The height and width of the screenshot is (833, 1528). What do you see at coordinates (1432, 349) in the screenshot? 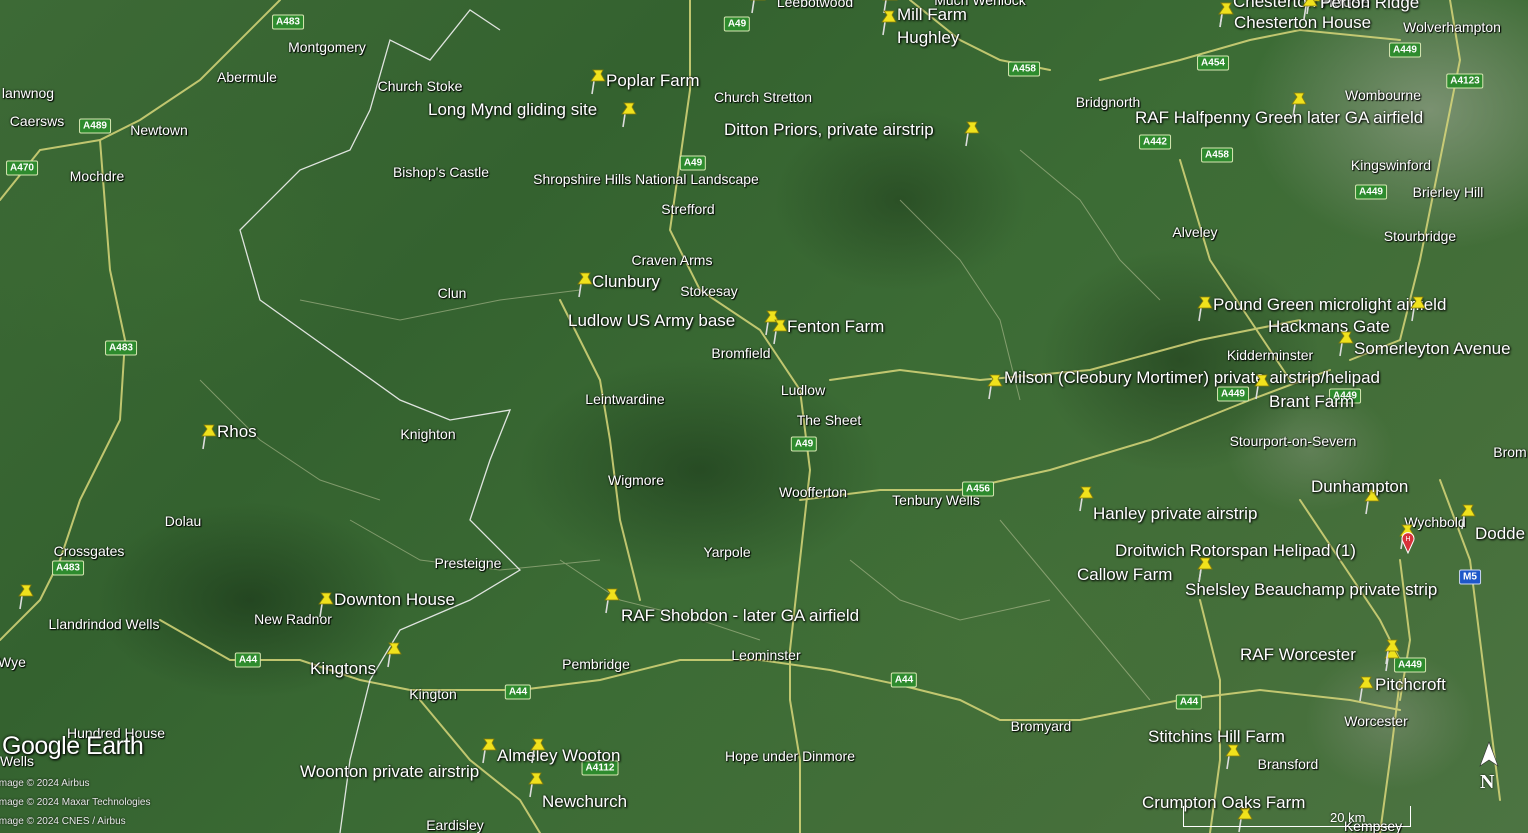
I see `placemark-label: Somerleyton Avenue` at bounding box center [1432, 349].